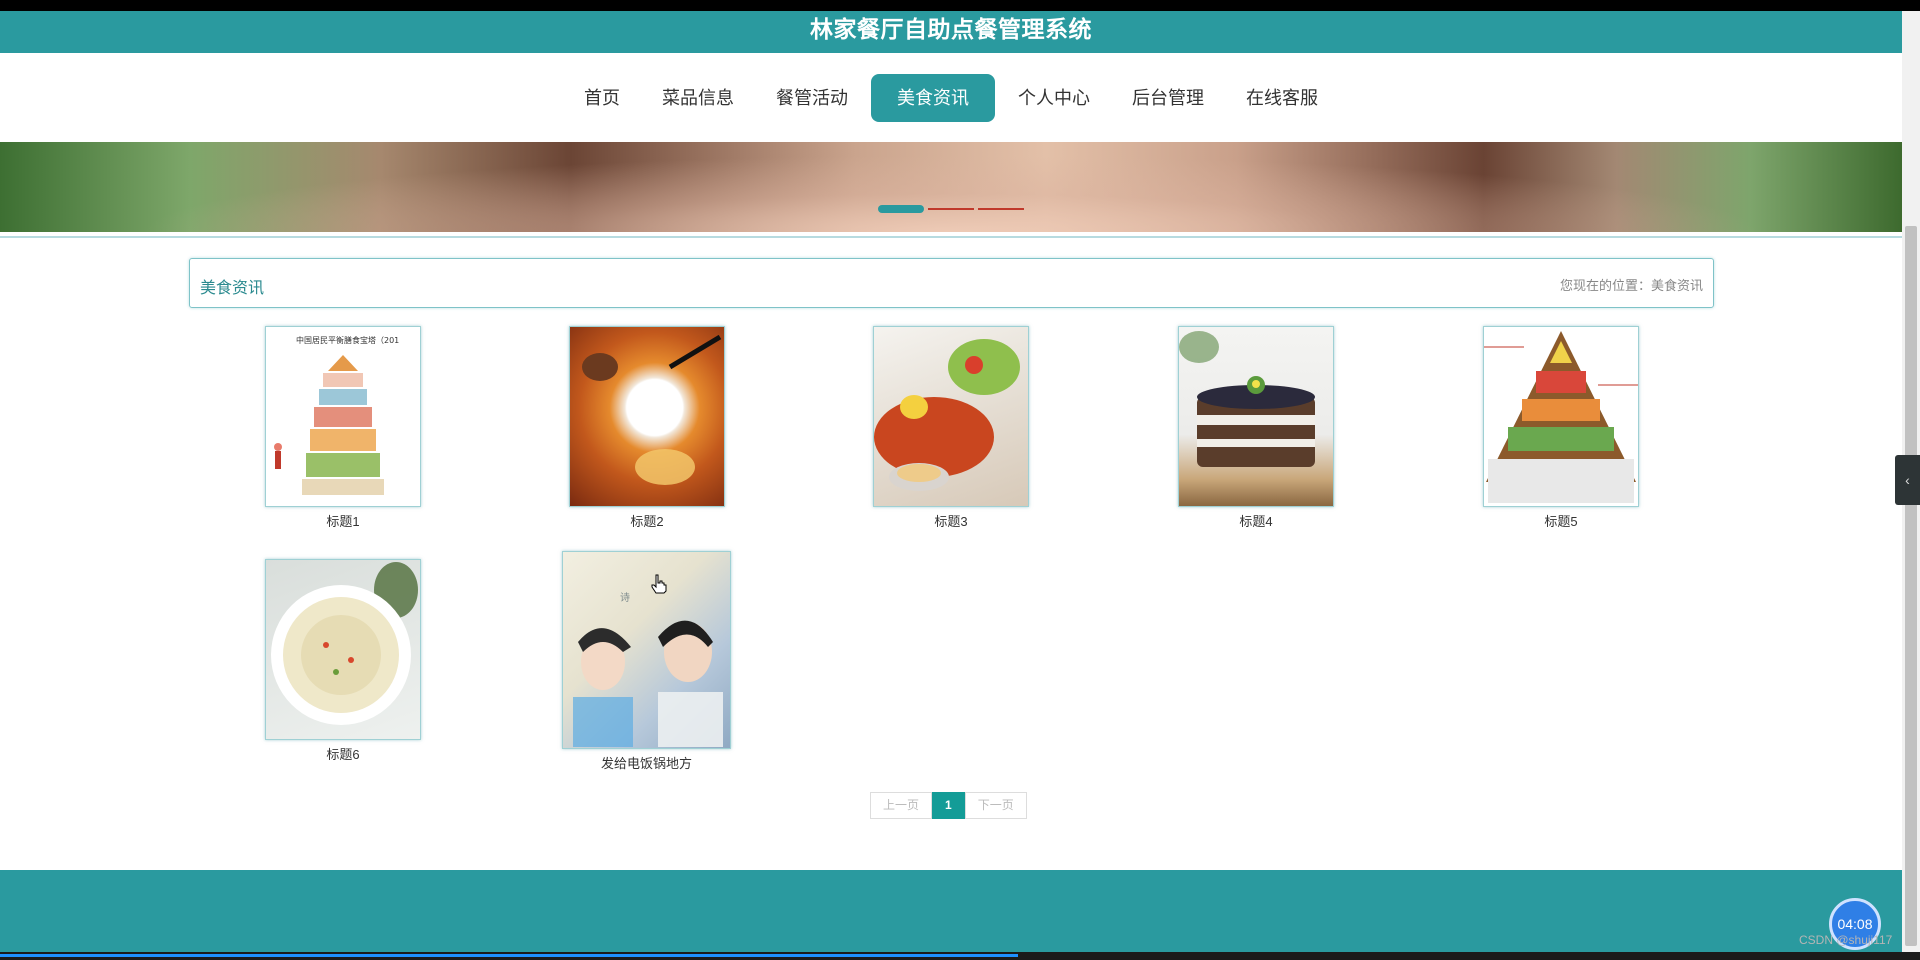 The height and width of the screenshot is (960, 1920). I want to click on article-card: 标题5, so click(1561, 428).